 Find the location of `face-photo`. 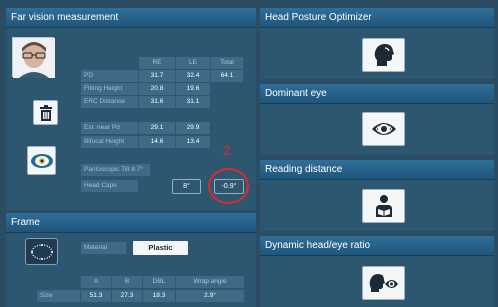

face-photo is located at coordinates (33, 57).